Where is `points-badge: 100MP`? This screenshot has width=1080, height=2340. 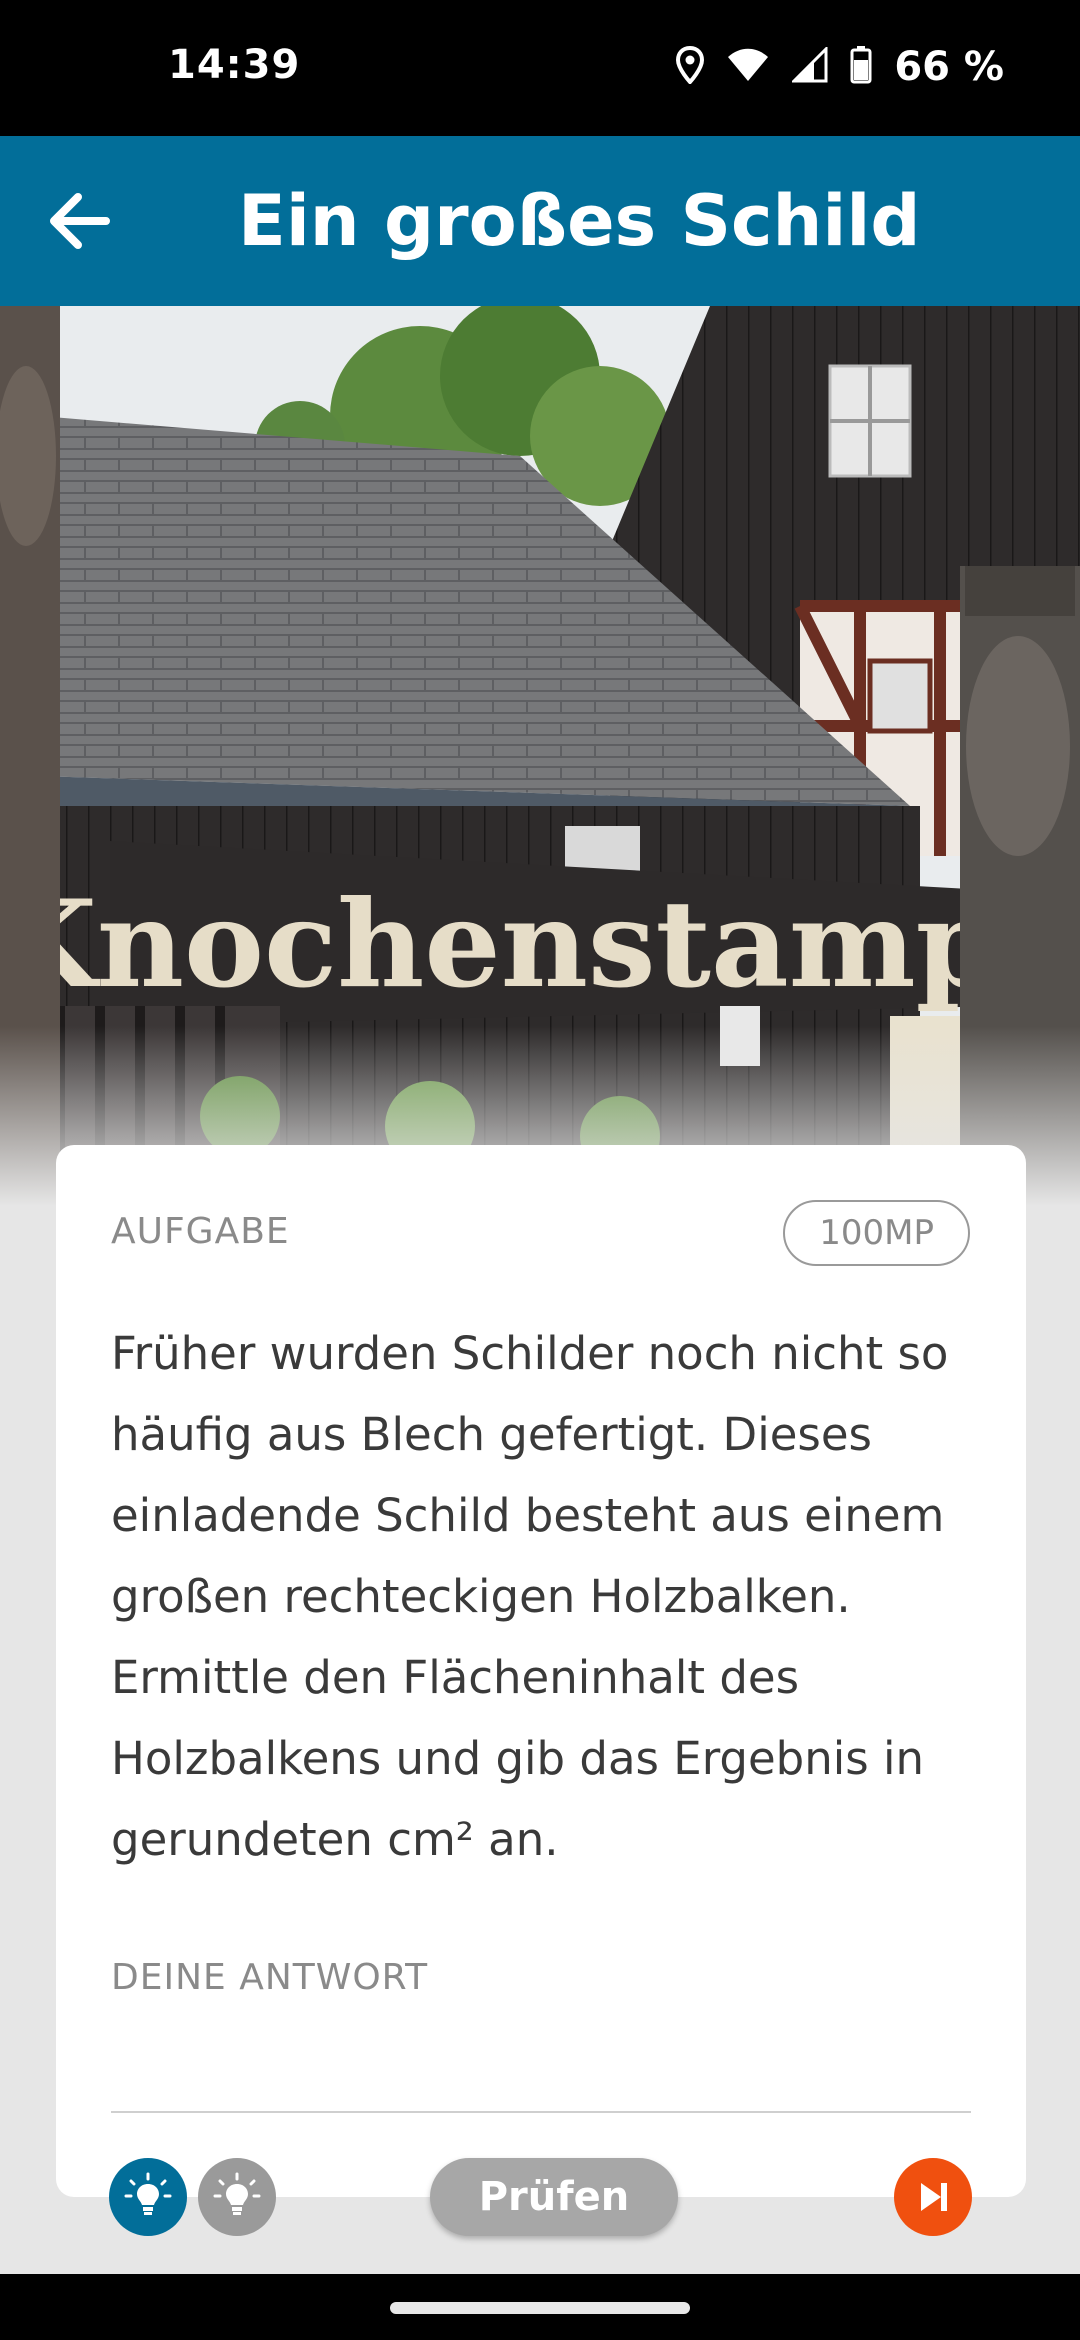
points-badge: 100MP is located at coordinates (876, 1233).